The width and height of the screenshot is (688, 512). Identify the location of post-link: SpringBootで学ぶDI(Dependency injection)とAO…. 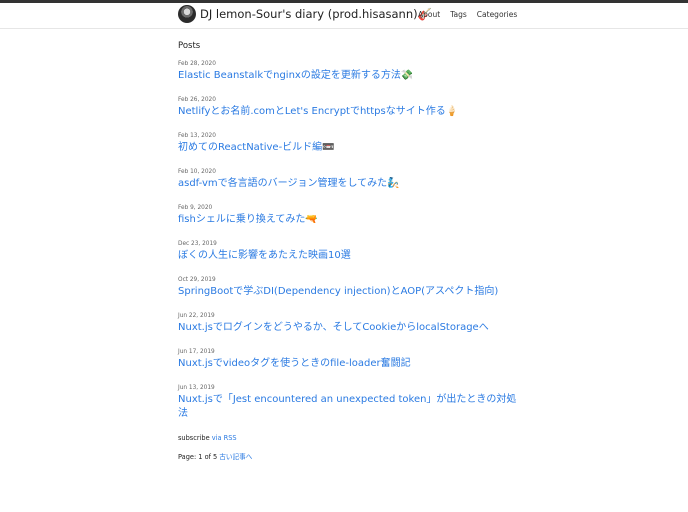
(350, 292).